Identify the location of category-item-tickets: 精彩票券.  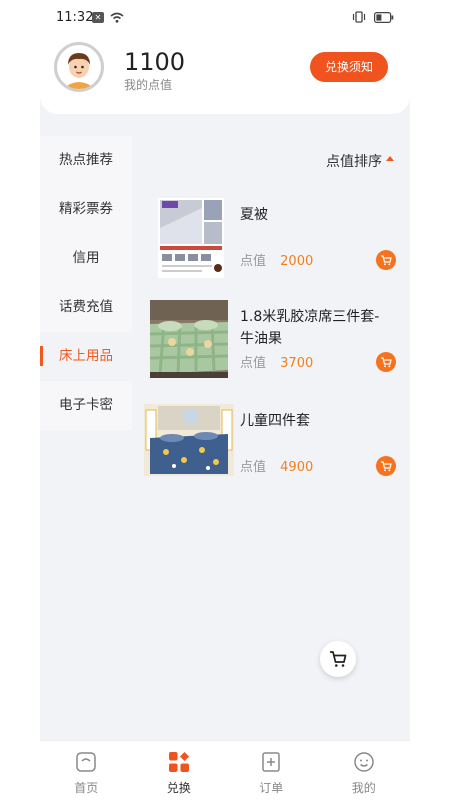
(86, 209).